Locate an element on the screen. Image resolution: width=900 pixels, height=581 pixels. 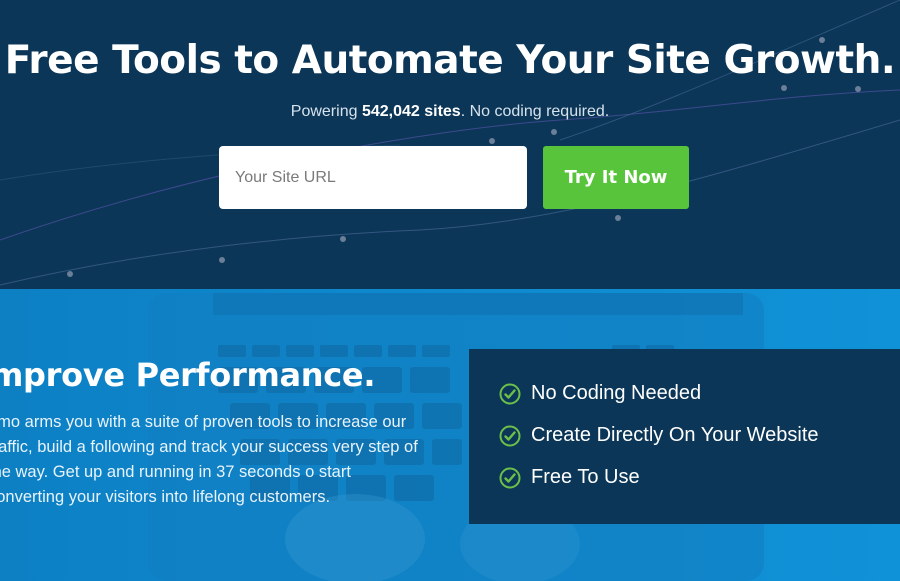
subtitle-prefix: Powering is located at coordinates (326, 111).